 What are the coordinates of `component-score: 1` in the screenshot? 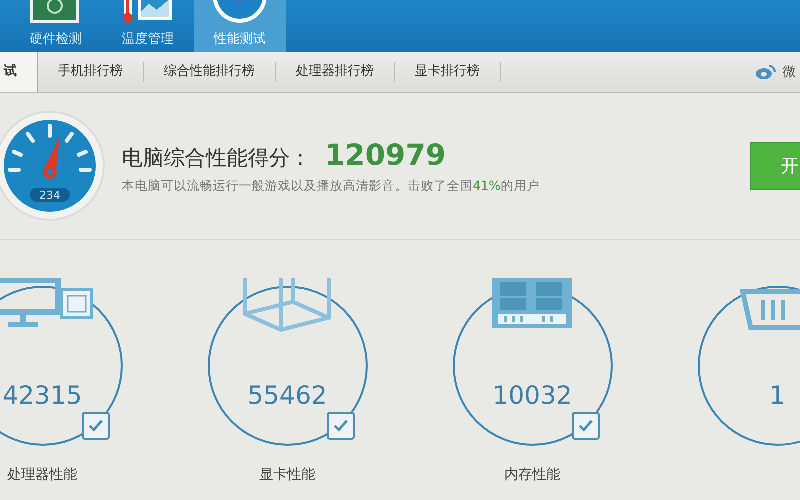 It's located at (778, 395).